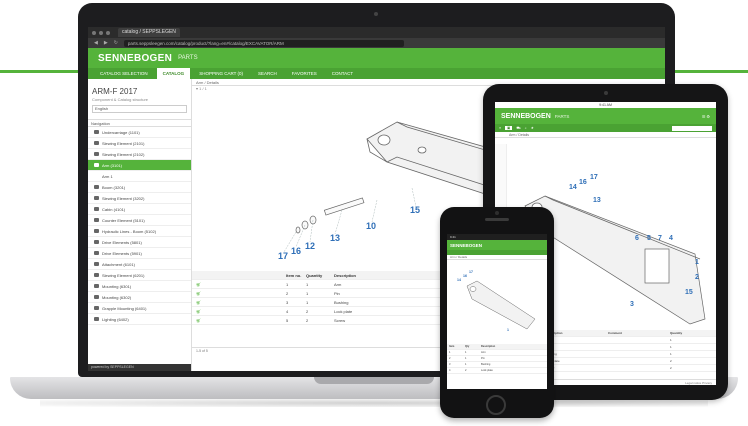  I want to click on tablet-callout-6: 6, so click(637, 238).